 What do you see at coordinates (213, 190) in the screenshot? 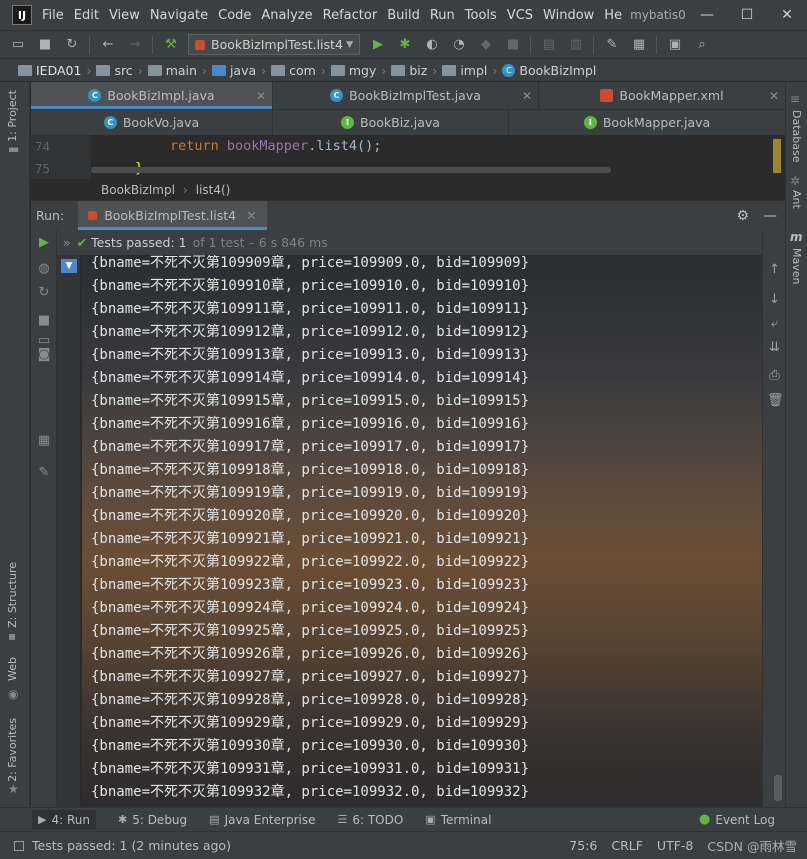
I see `breadcrumb-method: list4()` at bounding box center [213, 190].